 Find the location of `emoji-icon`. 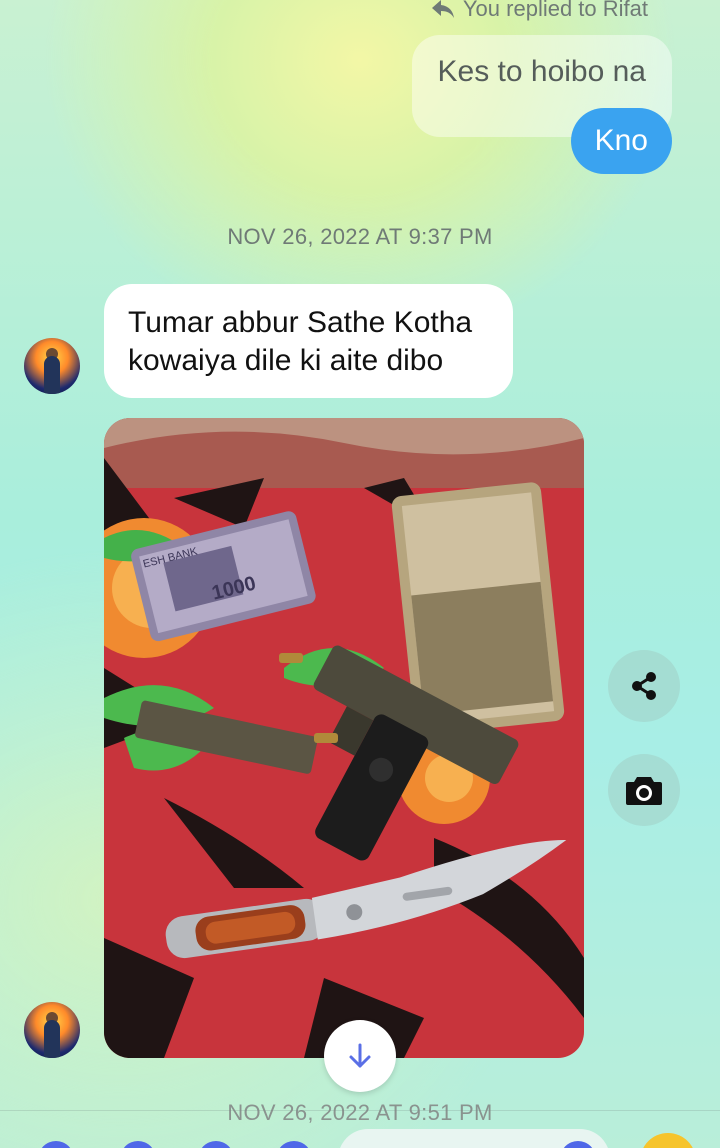

emoji-icon is located at coordinates (668, 1140).